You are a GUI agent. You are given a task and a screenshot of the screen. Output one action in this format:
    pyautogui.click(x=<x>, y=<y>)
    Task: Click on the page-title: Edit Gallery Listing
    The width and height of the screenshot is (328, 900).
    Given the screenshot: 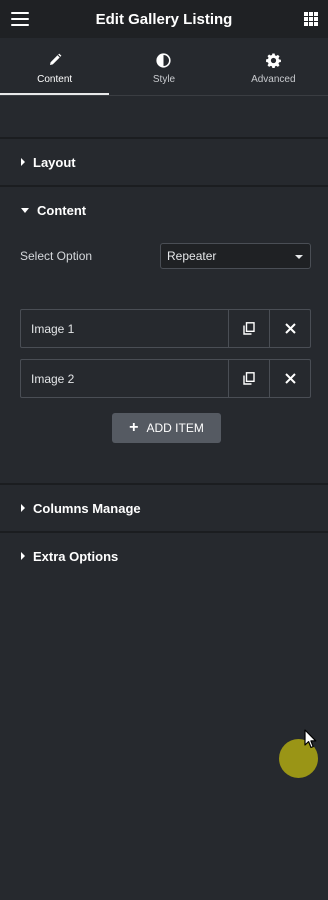 What is the action you would take?
    pyautogui.click(x=164, y=19)
    